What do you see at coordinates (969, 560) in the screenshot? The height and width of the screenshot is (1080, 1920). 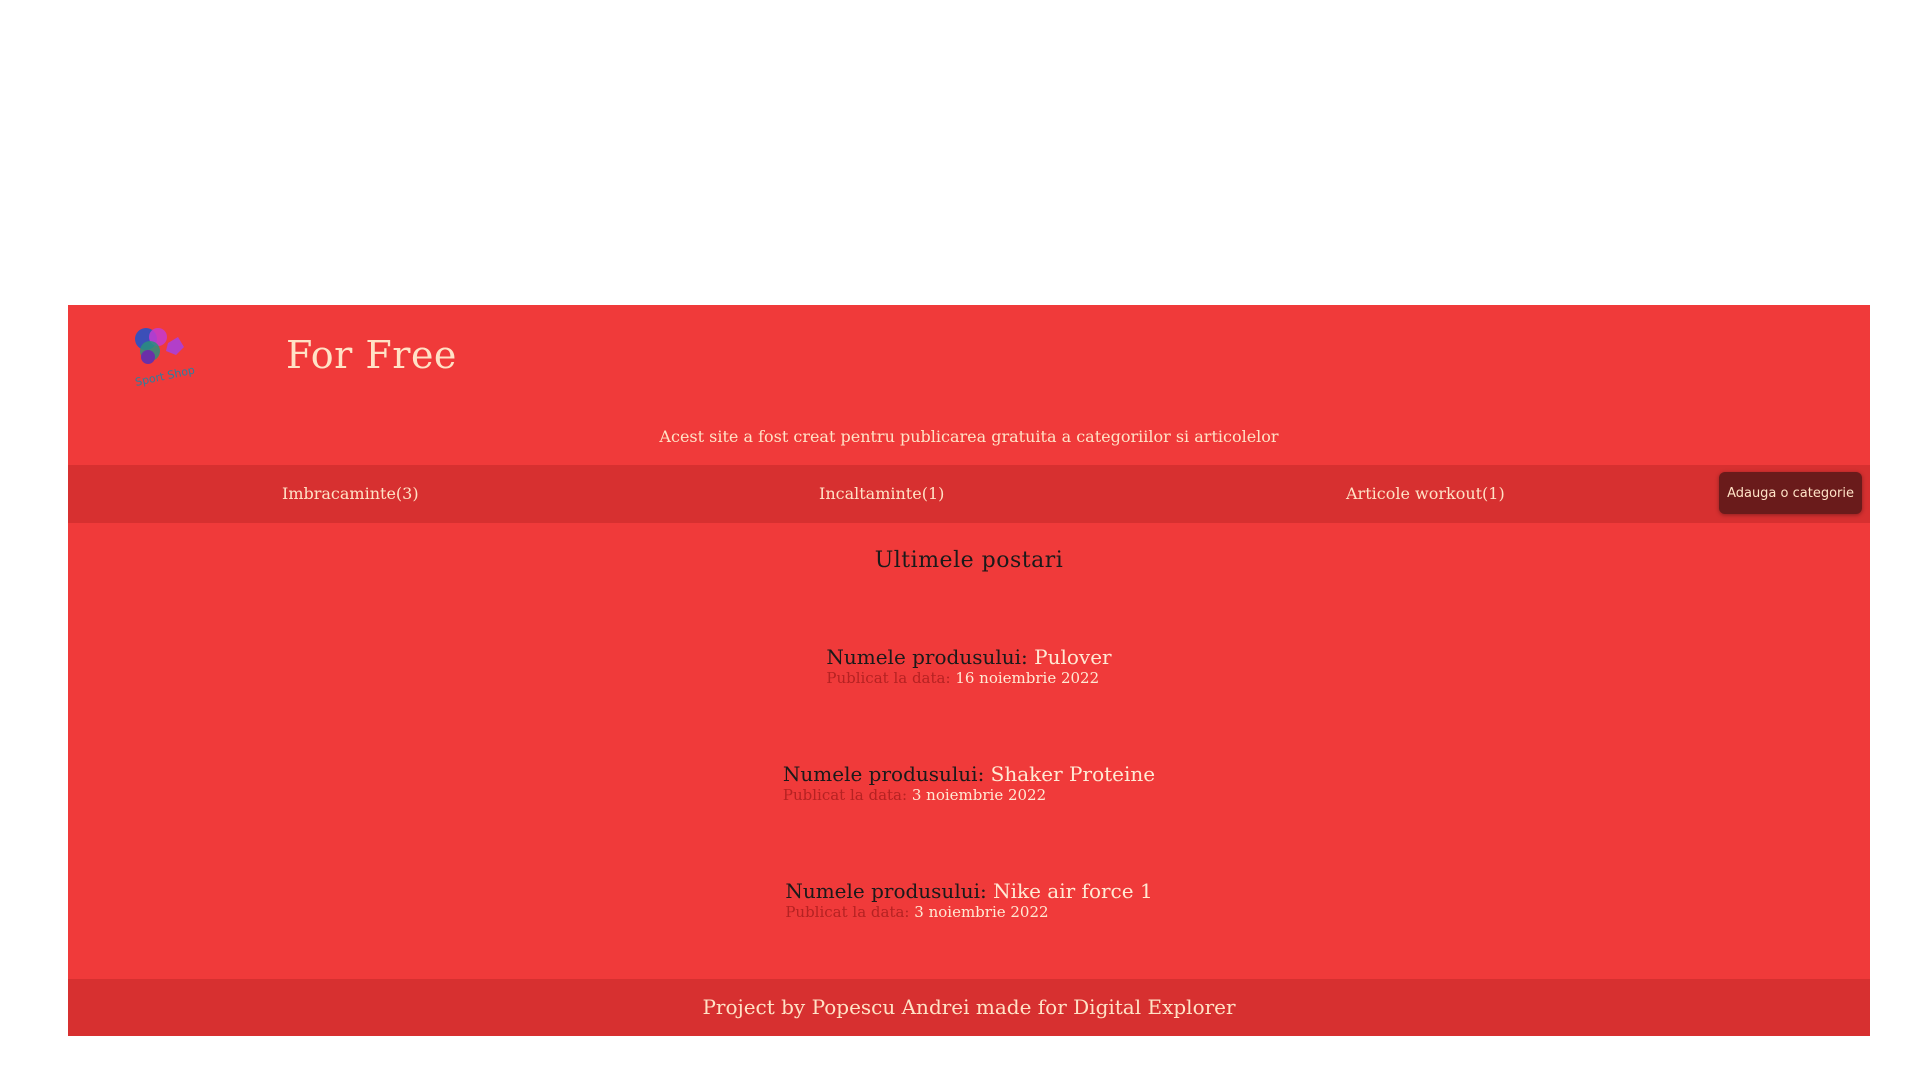 I see `section-title: Ultimele postari` at bounding box center [969, 560].